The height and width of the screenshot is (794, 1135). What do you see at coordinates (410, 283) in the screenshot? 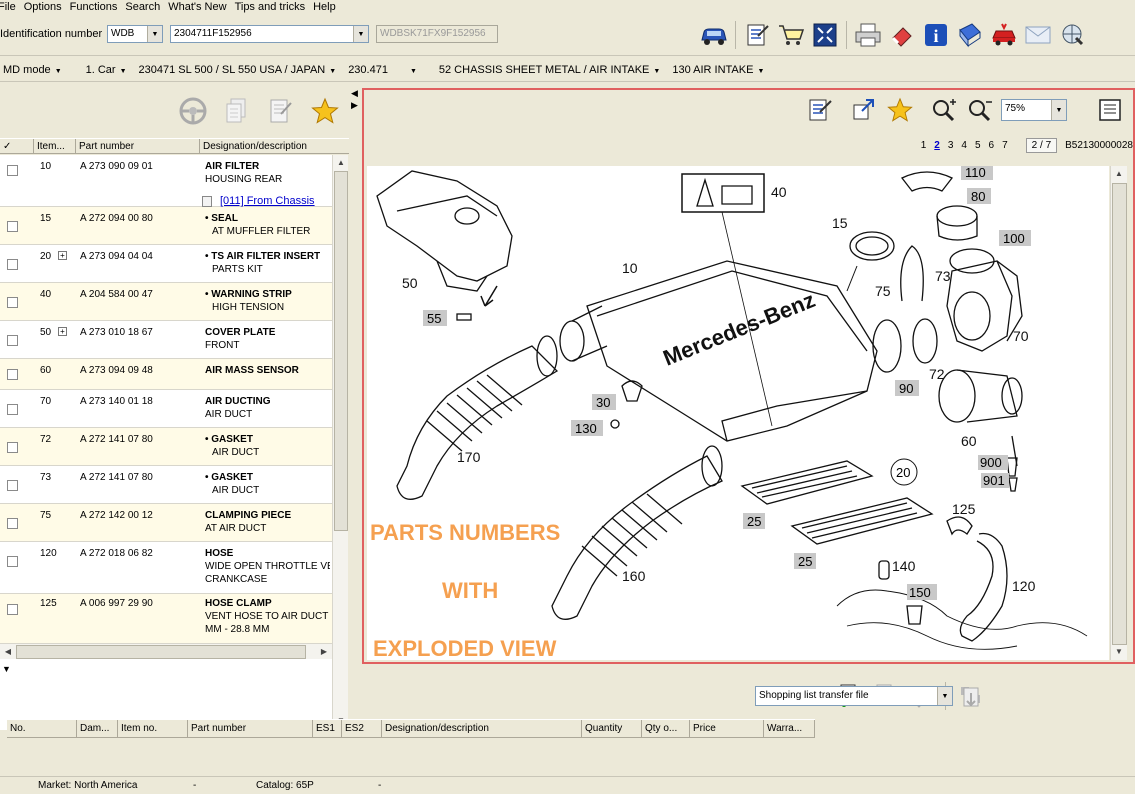
I see `callout-50: 50` at bounding box center [410, 283].